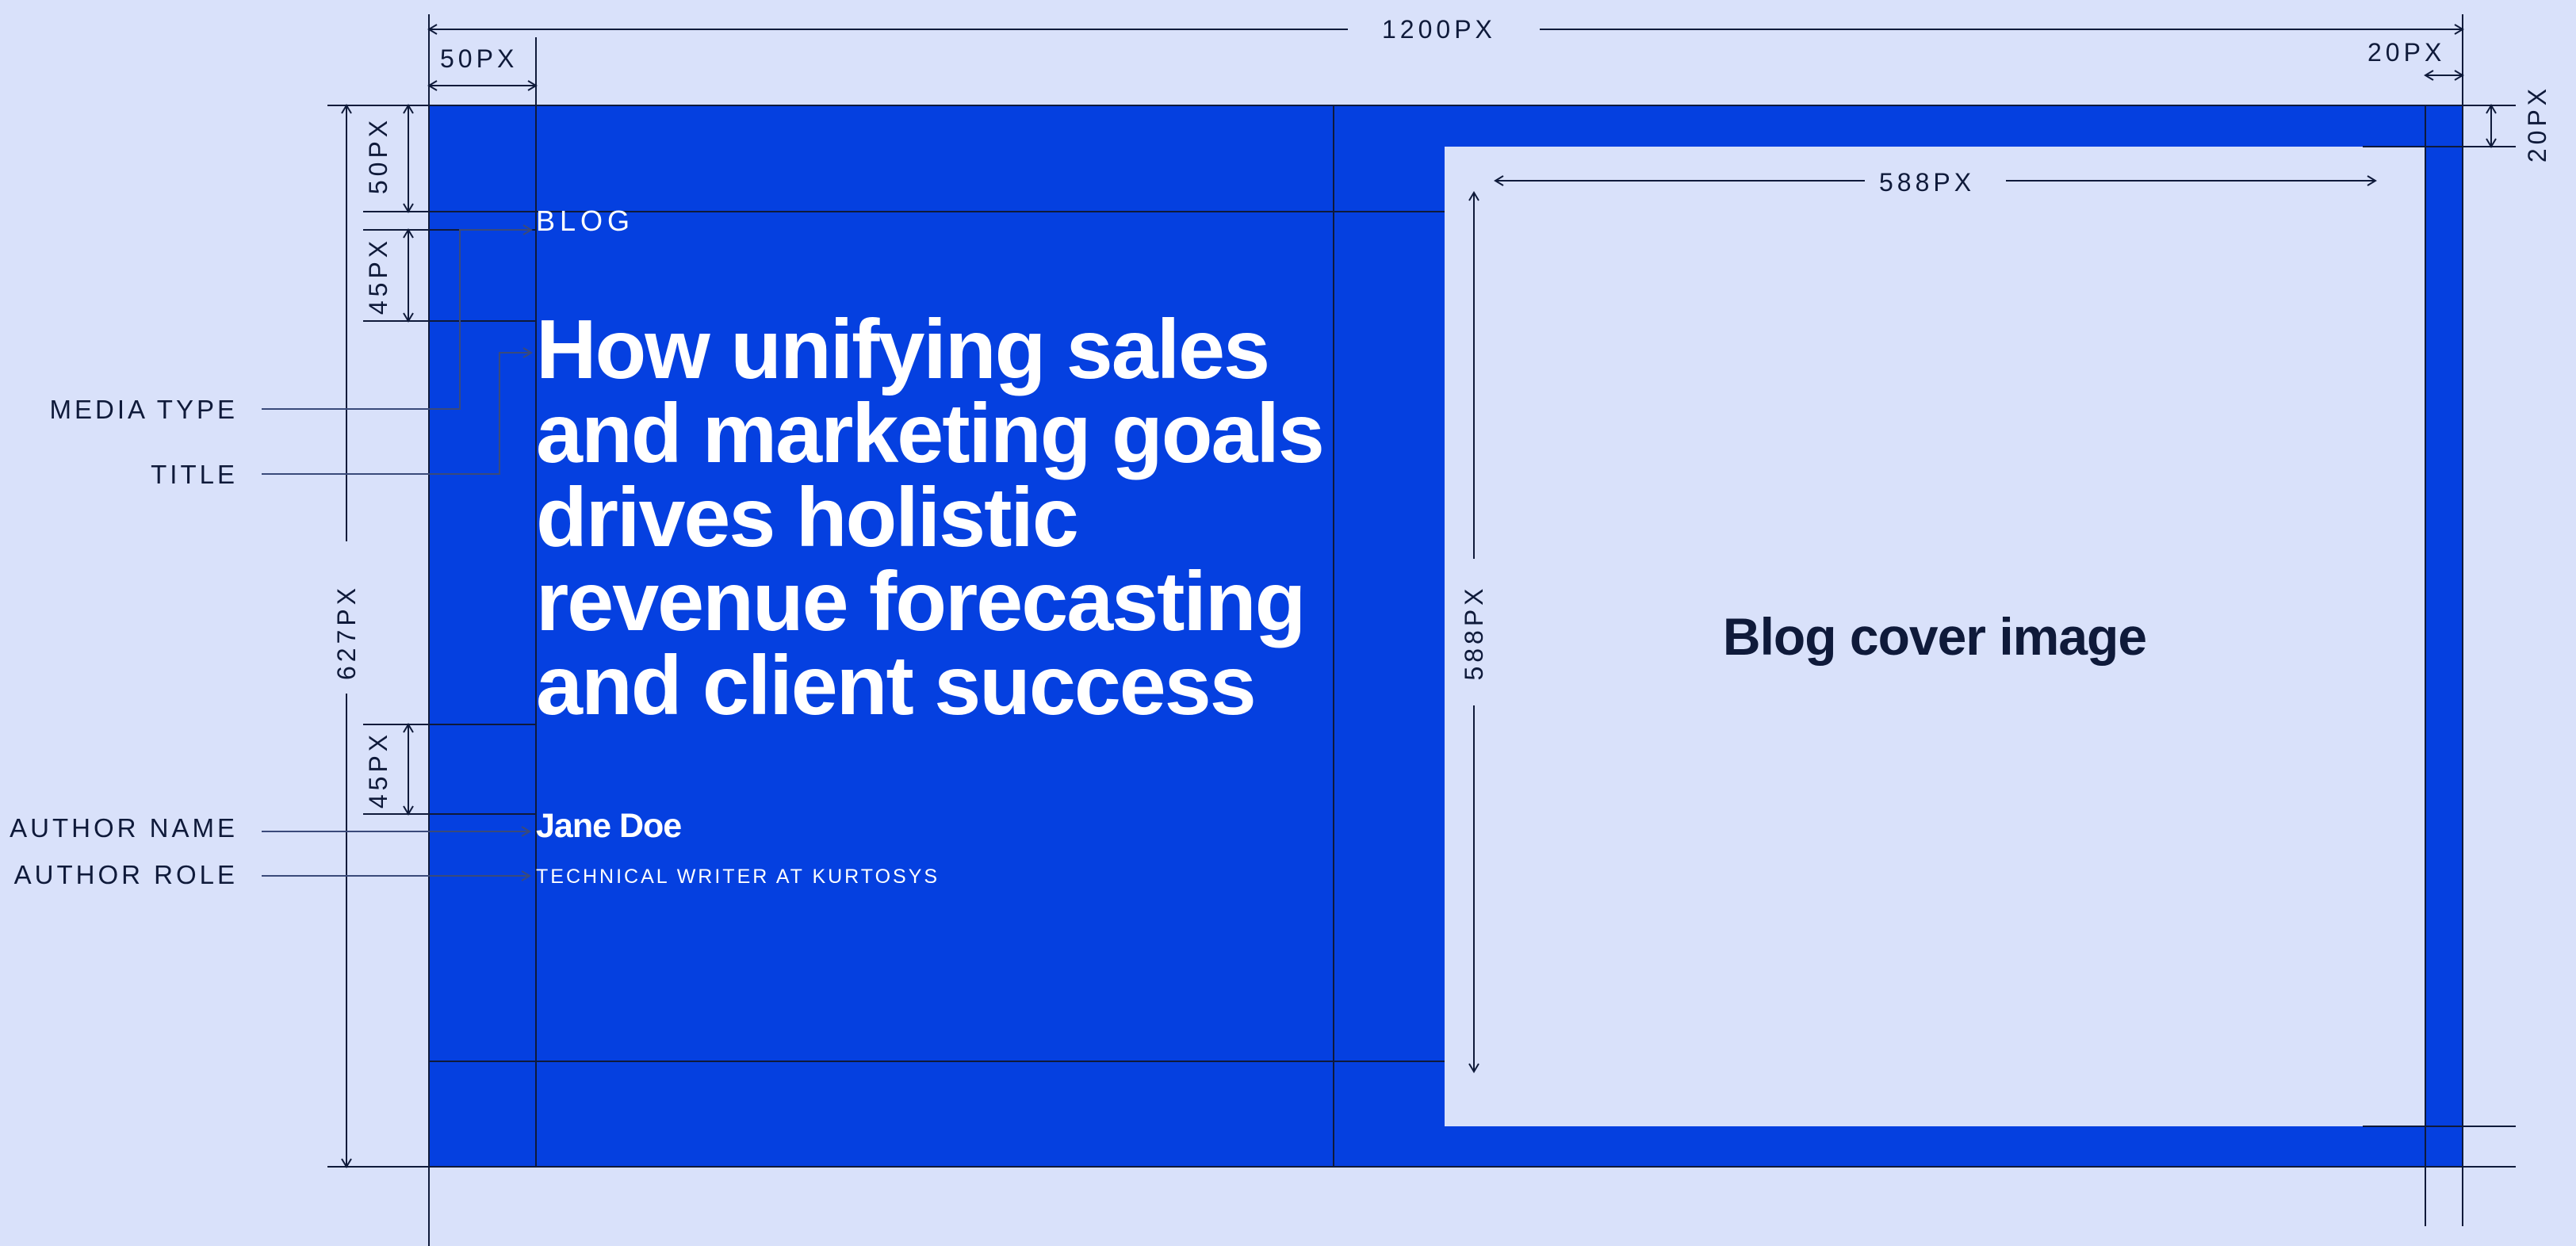  Describe the element at coordinates (479, 58) in the screenshot. I see `dim-left-padding: 50PX` at that location.